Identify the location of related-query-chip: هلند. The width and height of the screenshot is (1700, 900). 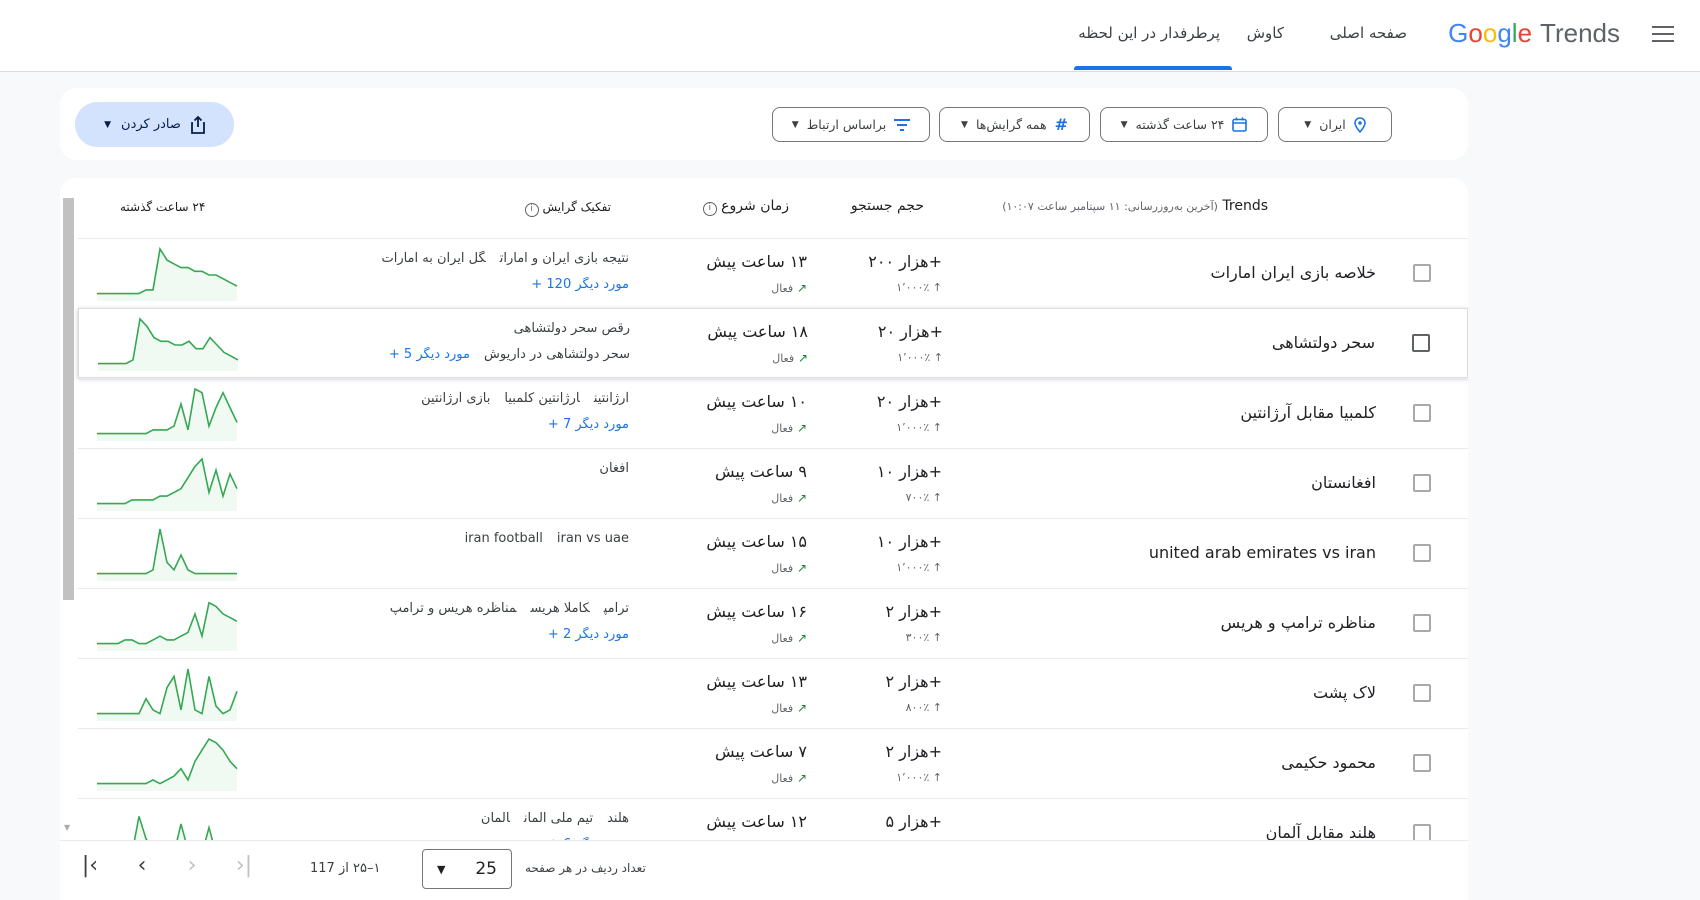
(618, 818).